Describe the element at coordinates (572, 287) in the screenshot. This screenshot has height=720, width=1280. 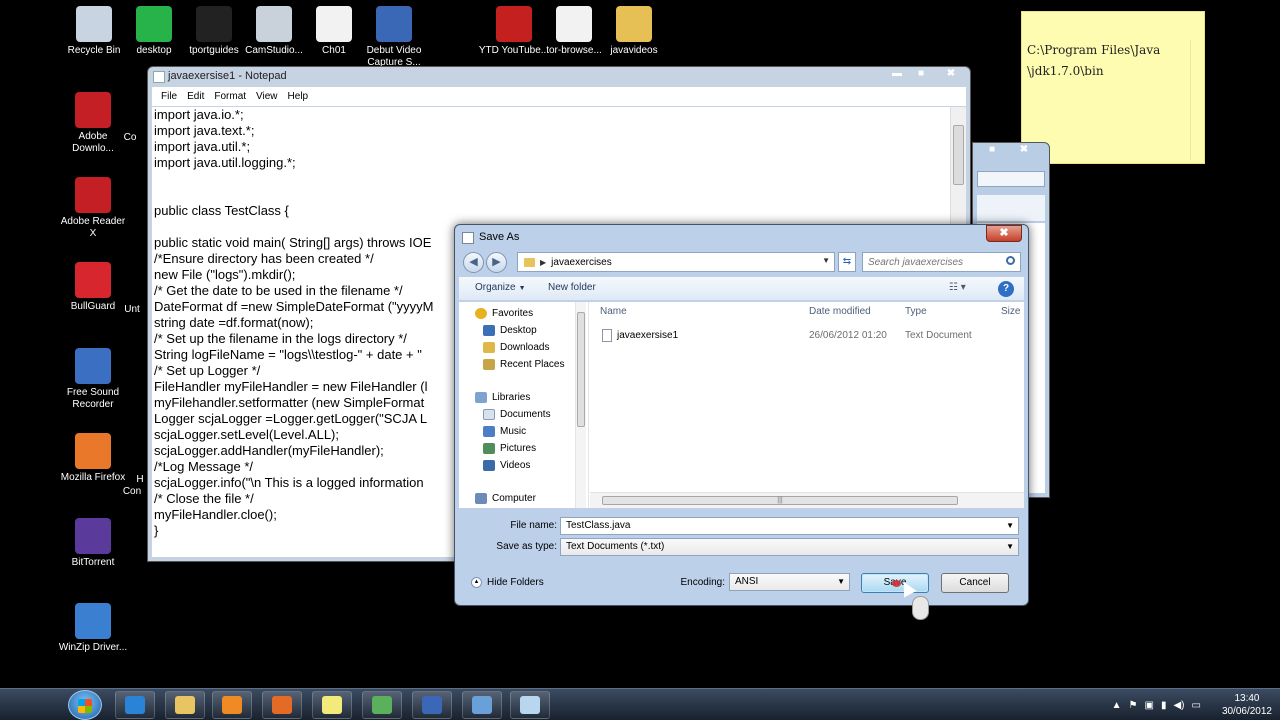
I see `new-folder-button: New folder` at that location.